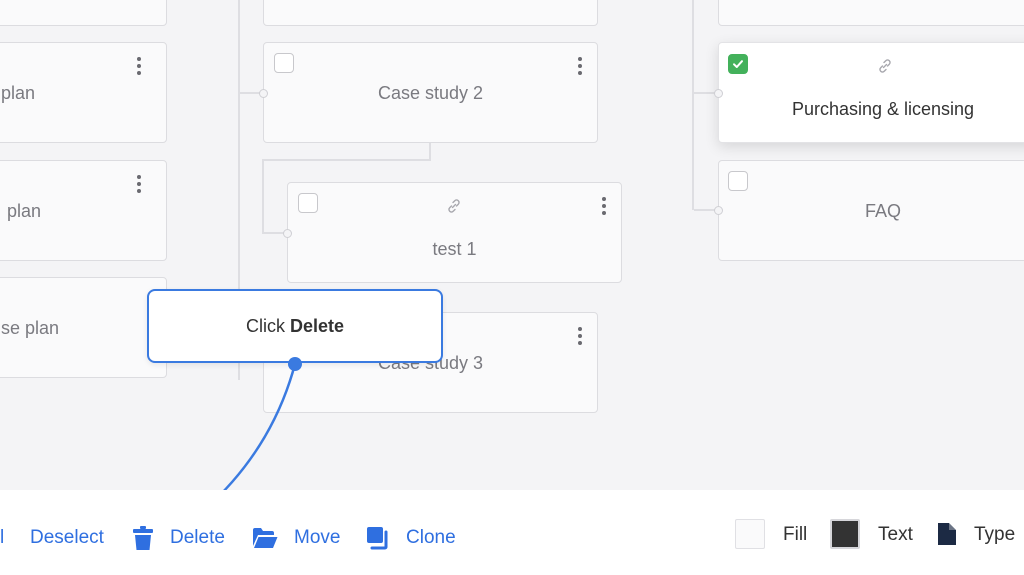  Describe the element at coordinates (377, 538) in the screenshot. I see `clone-icon` at that location.